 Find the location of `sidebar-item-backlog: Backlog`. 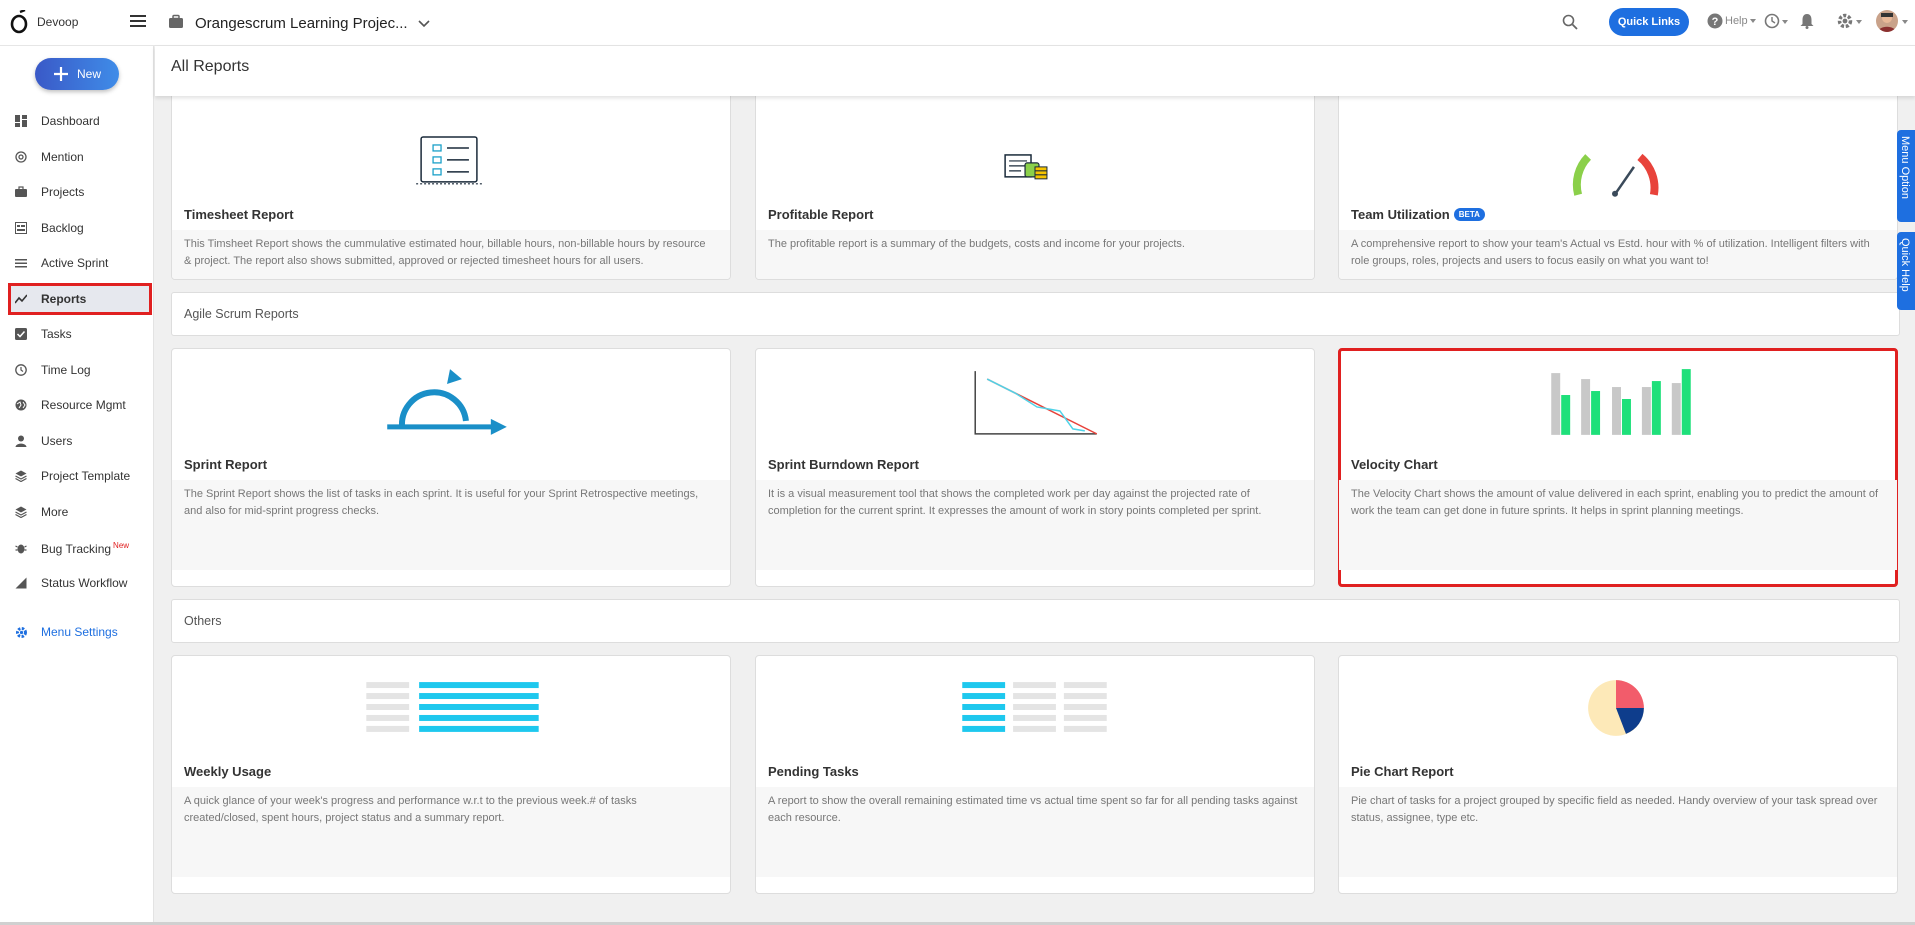

sidebar-item-backlog: Backlog is located at coordinates (80, 228).